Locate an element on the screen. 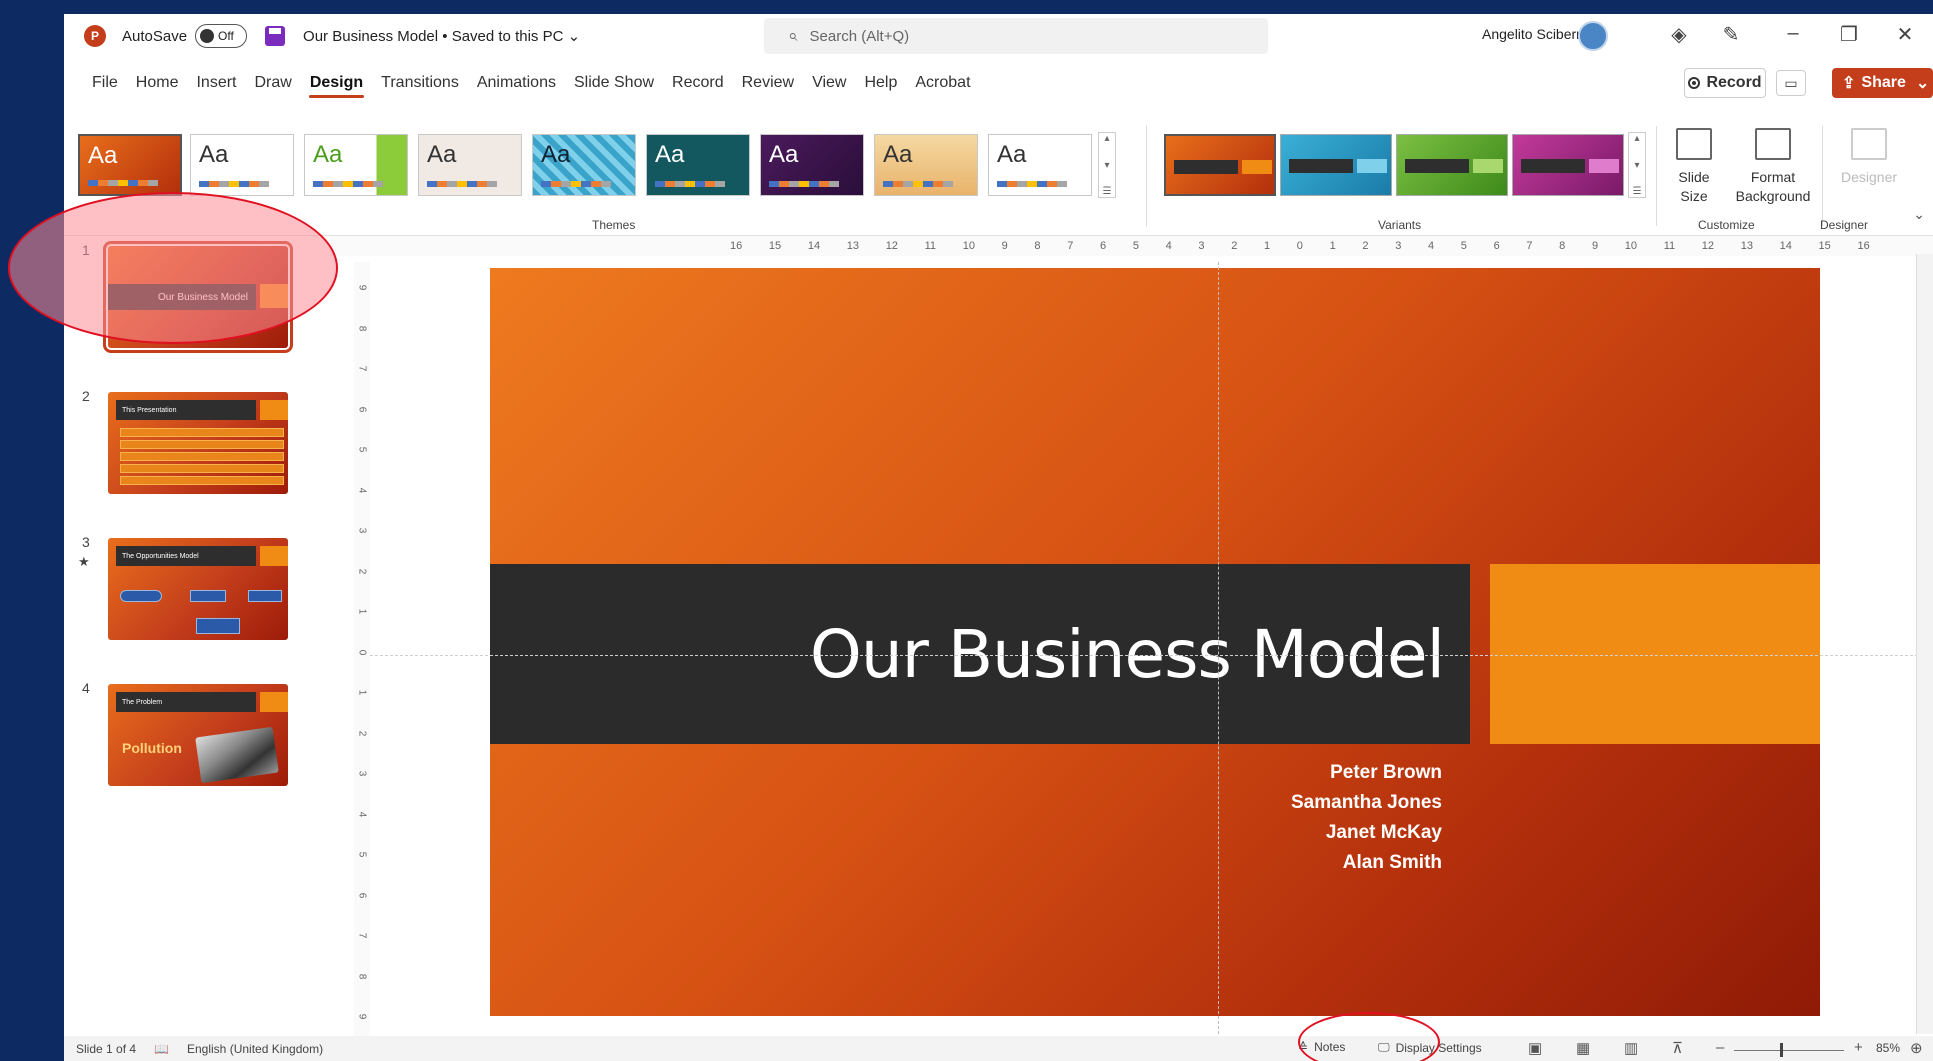 This screenshot has height=1061, width=1933. autosave-state: Off is located at coordinates (226, 36).